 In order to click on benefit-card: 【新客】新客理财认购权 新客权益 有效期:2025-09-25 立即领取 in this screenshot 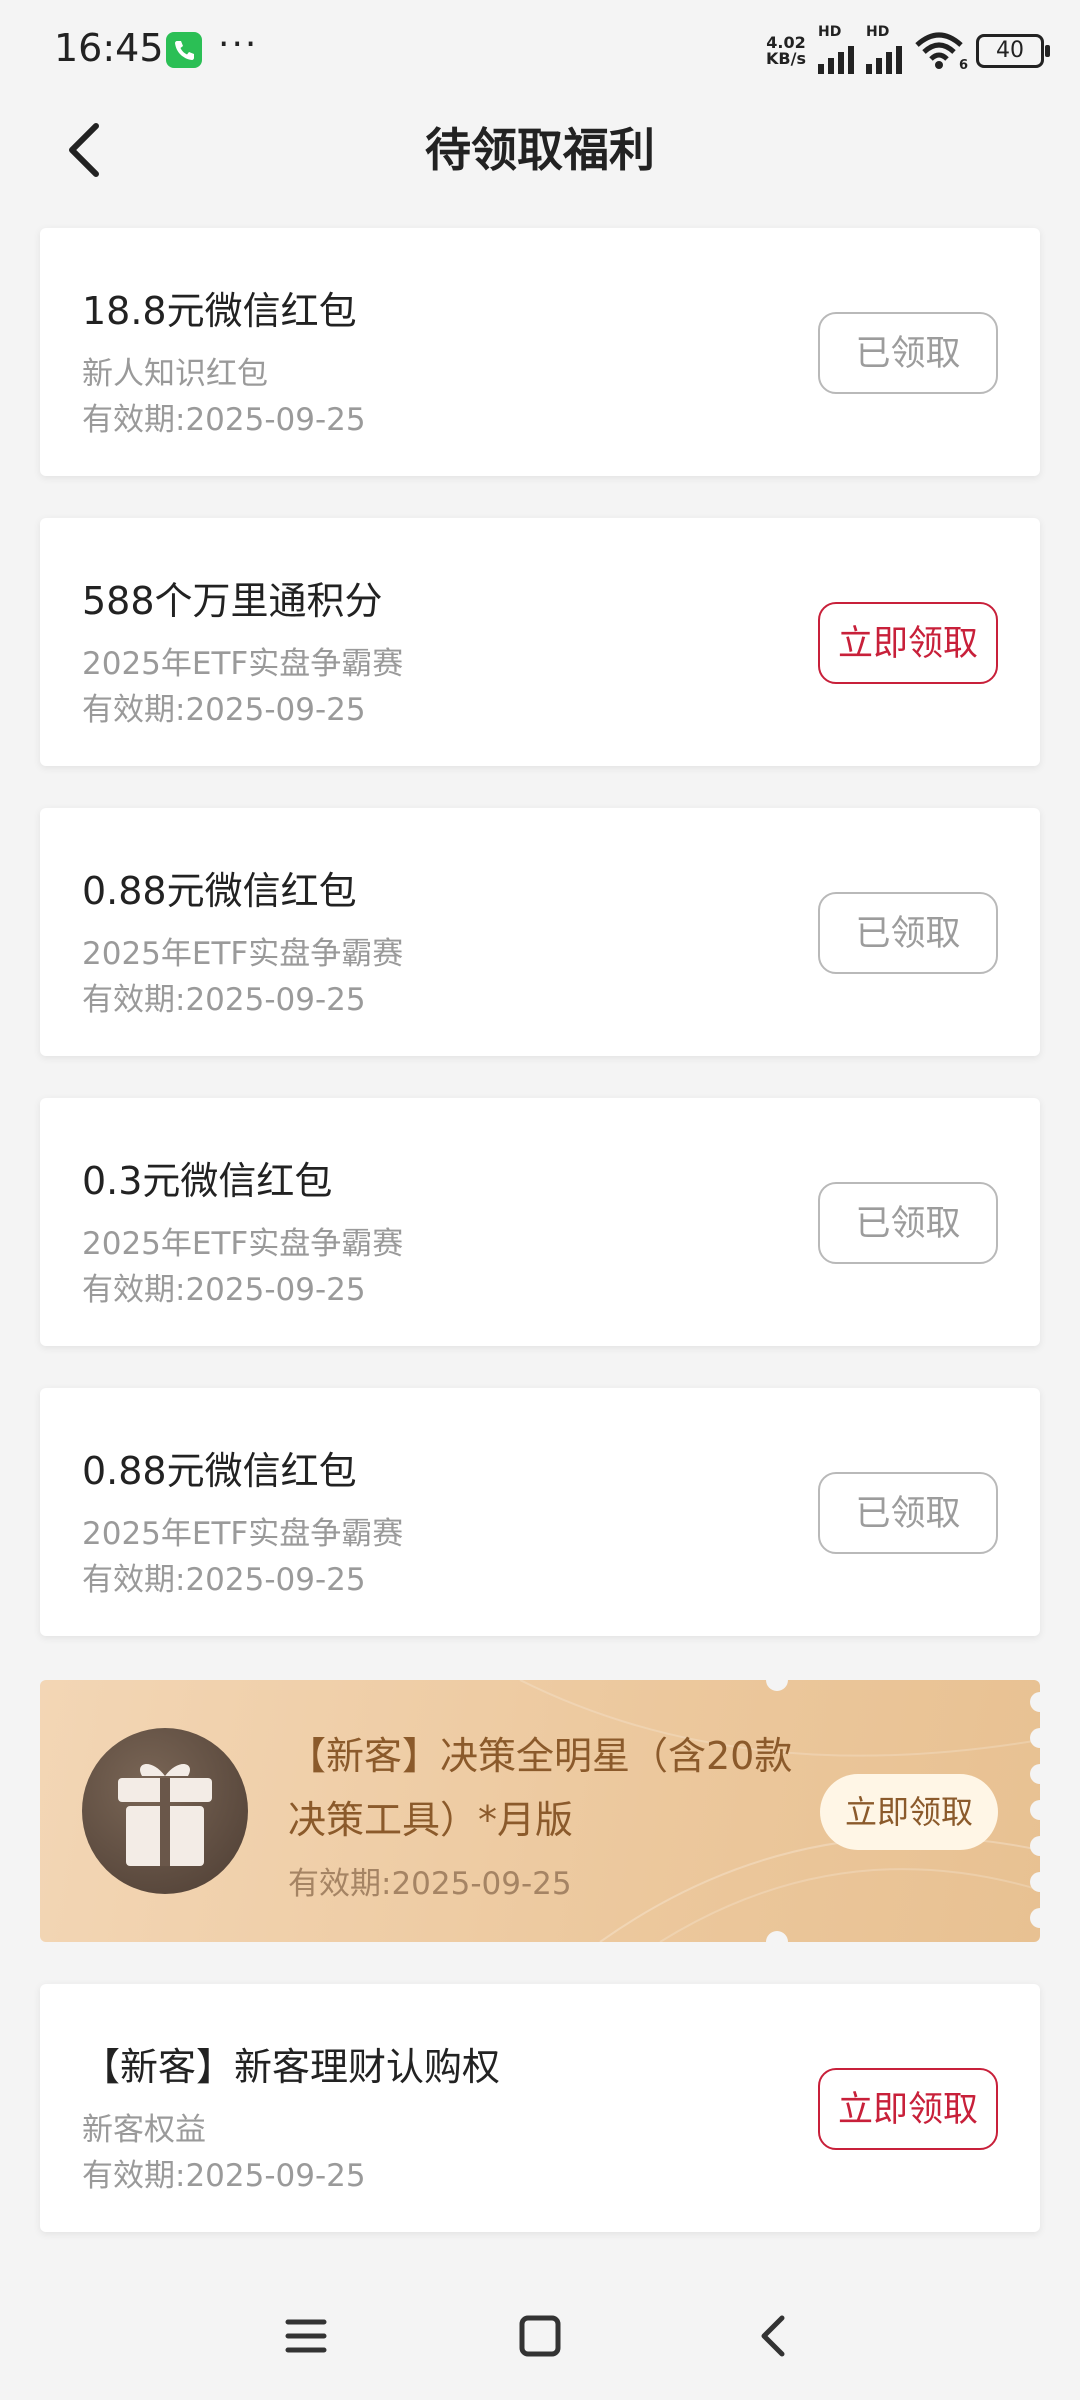, I will do `click(540, 2108)`.